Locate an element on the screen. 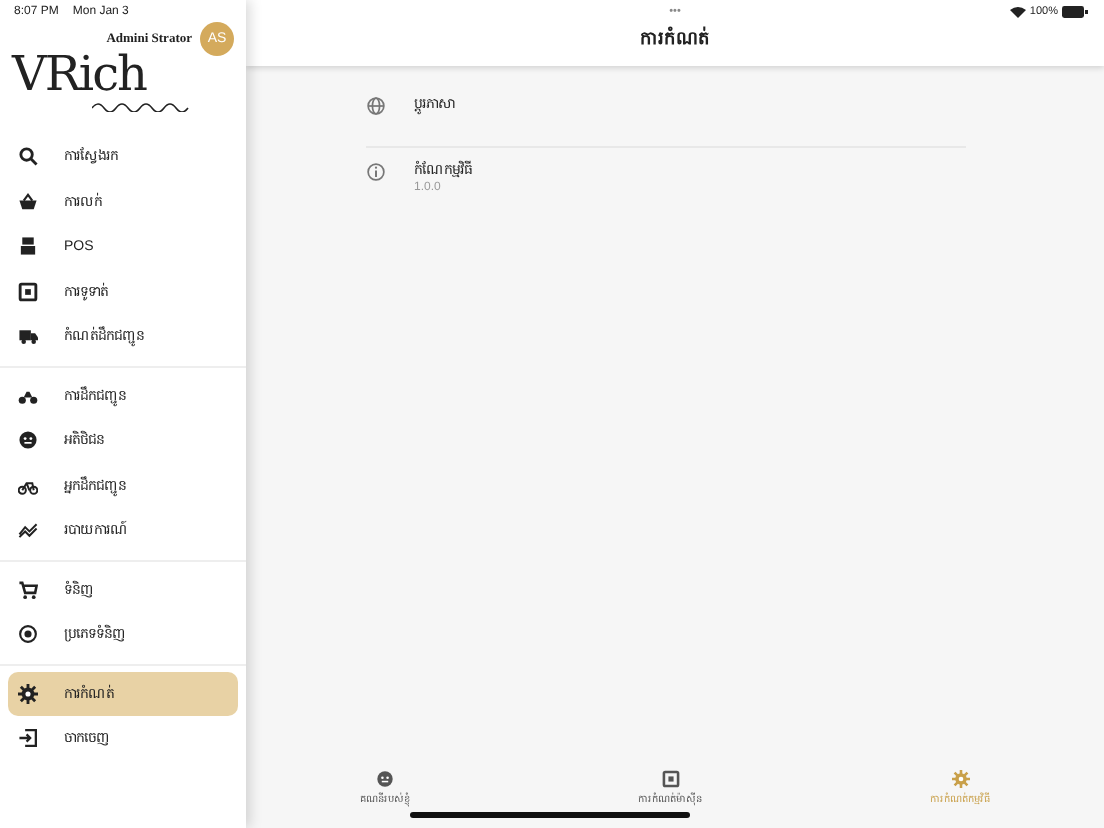  cart-icon is located at coordinates (28, 589).